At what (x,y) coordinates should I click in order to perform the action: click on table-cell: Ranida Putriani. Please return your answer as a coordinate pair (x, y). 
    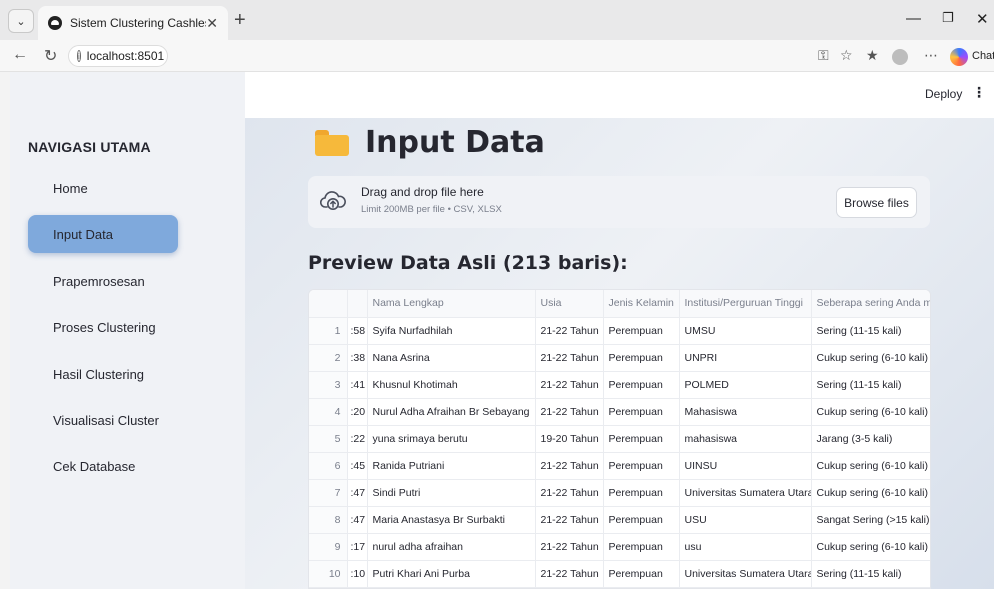
    Looking at the image, I should click on (451, 466).